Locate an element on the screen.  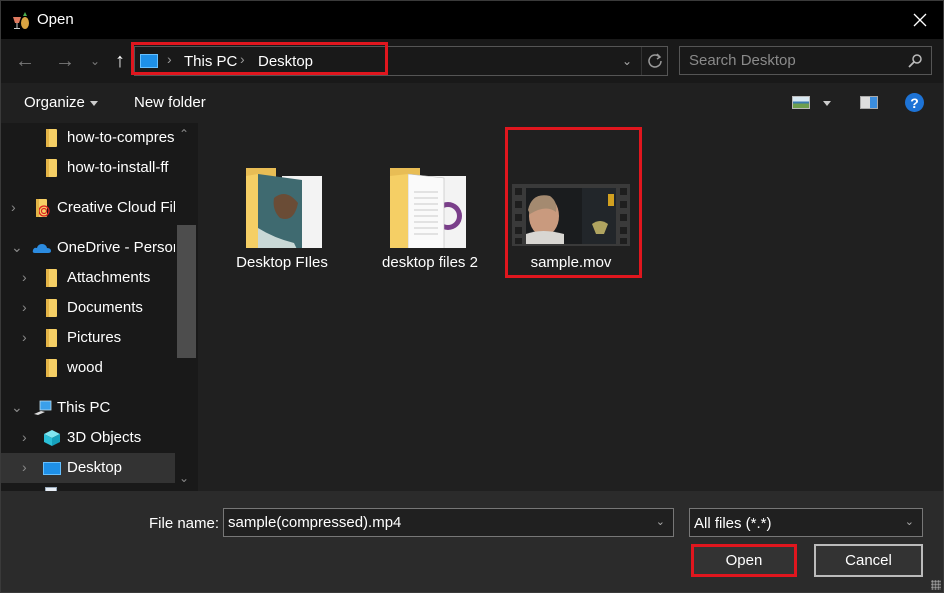
search-input is located at coordinates (790, 60).